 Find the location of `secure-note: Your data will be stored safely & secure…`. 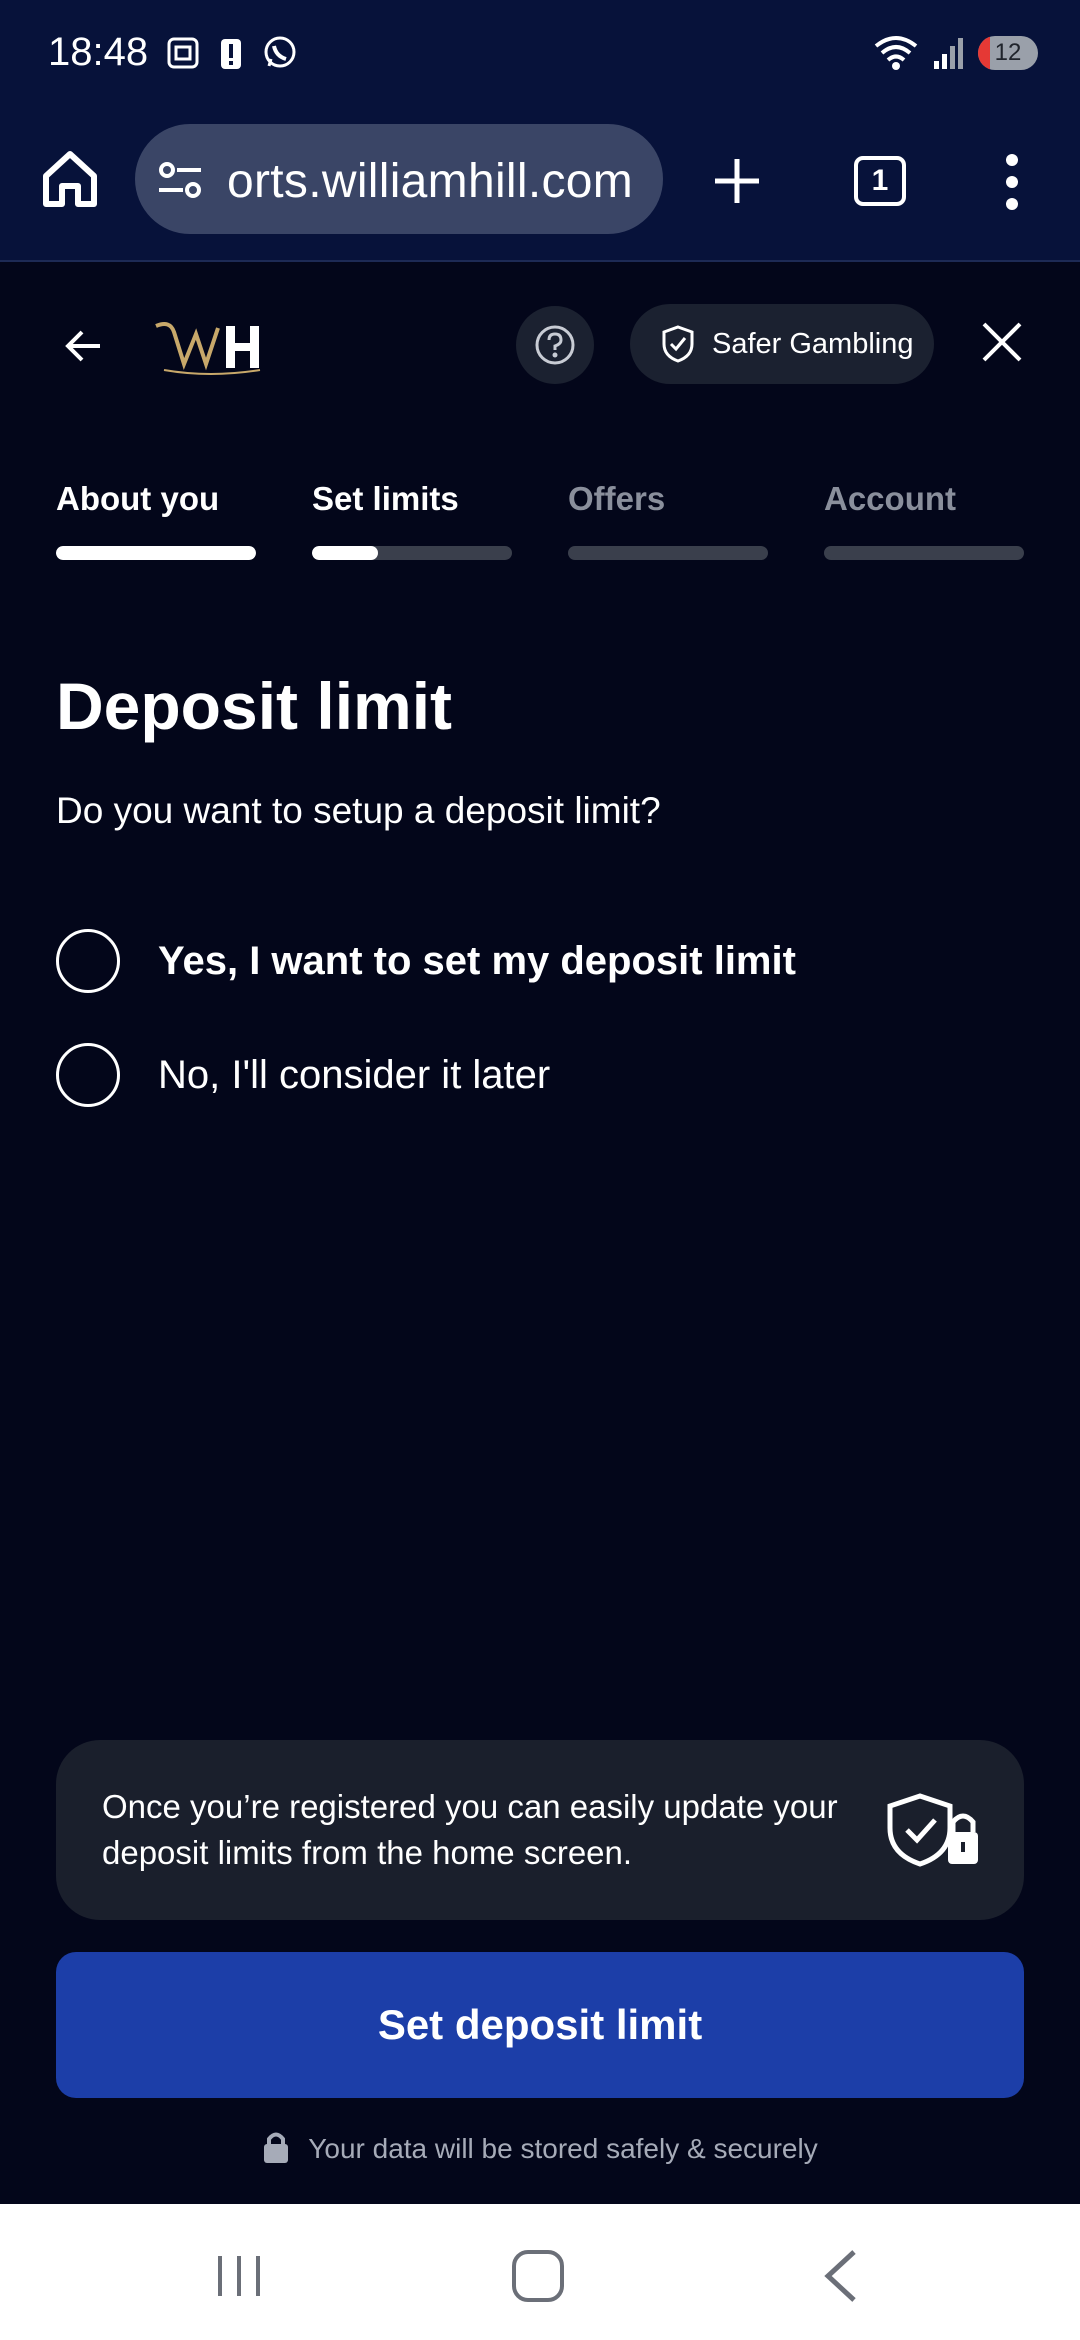

secure-note: Your data will be stored safely & secure… is located at coordinates (540, 2147).